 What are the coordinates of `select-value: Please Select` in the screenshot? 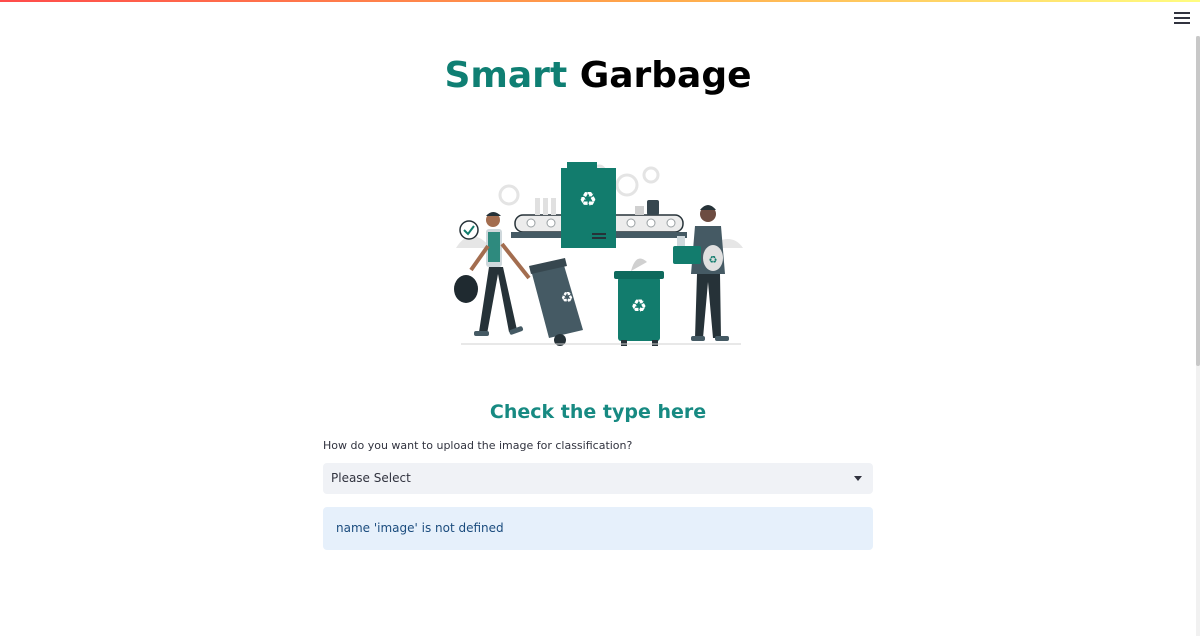 It's located at (371, 478).